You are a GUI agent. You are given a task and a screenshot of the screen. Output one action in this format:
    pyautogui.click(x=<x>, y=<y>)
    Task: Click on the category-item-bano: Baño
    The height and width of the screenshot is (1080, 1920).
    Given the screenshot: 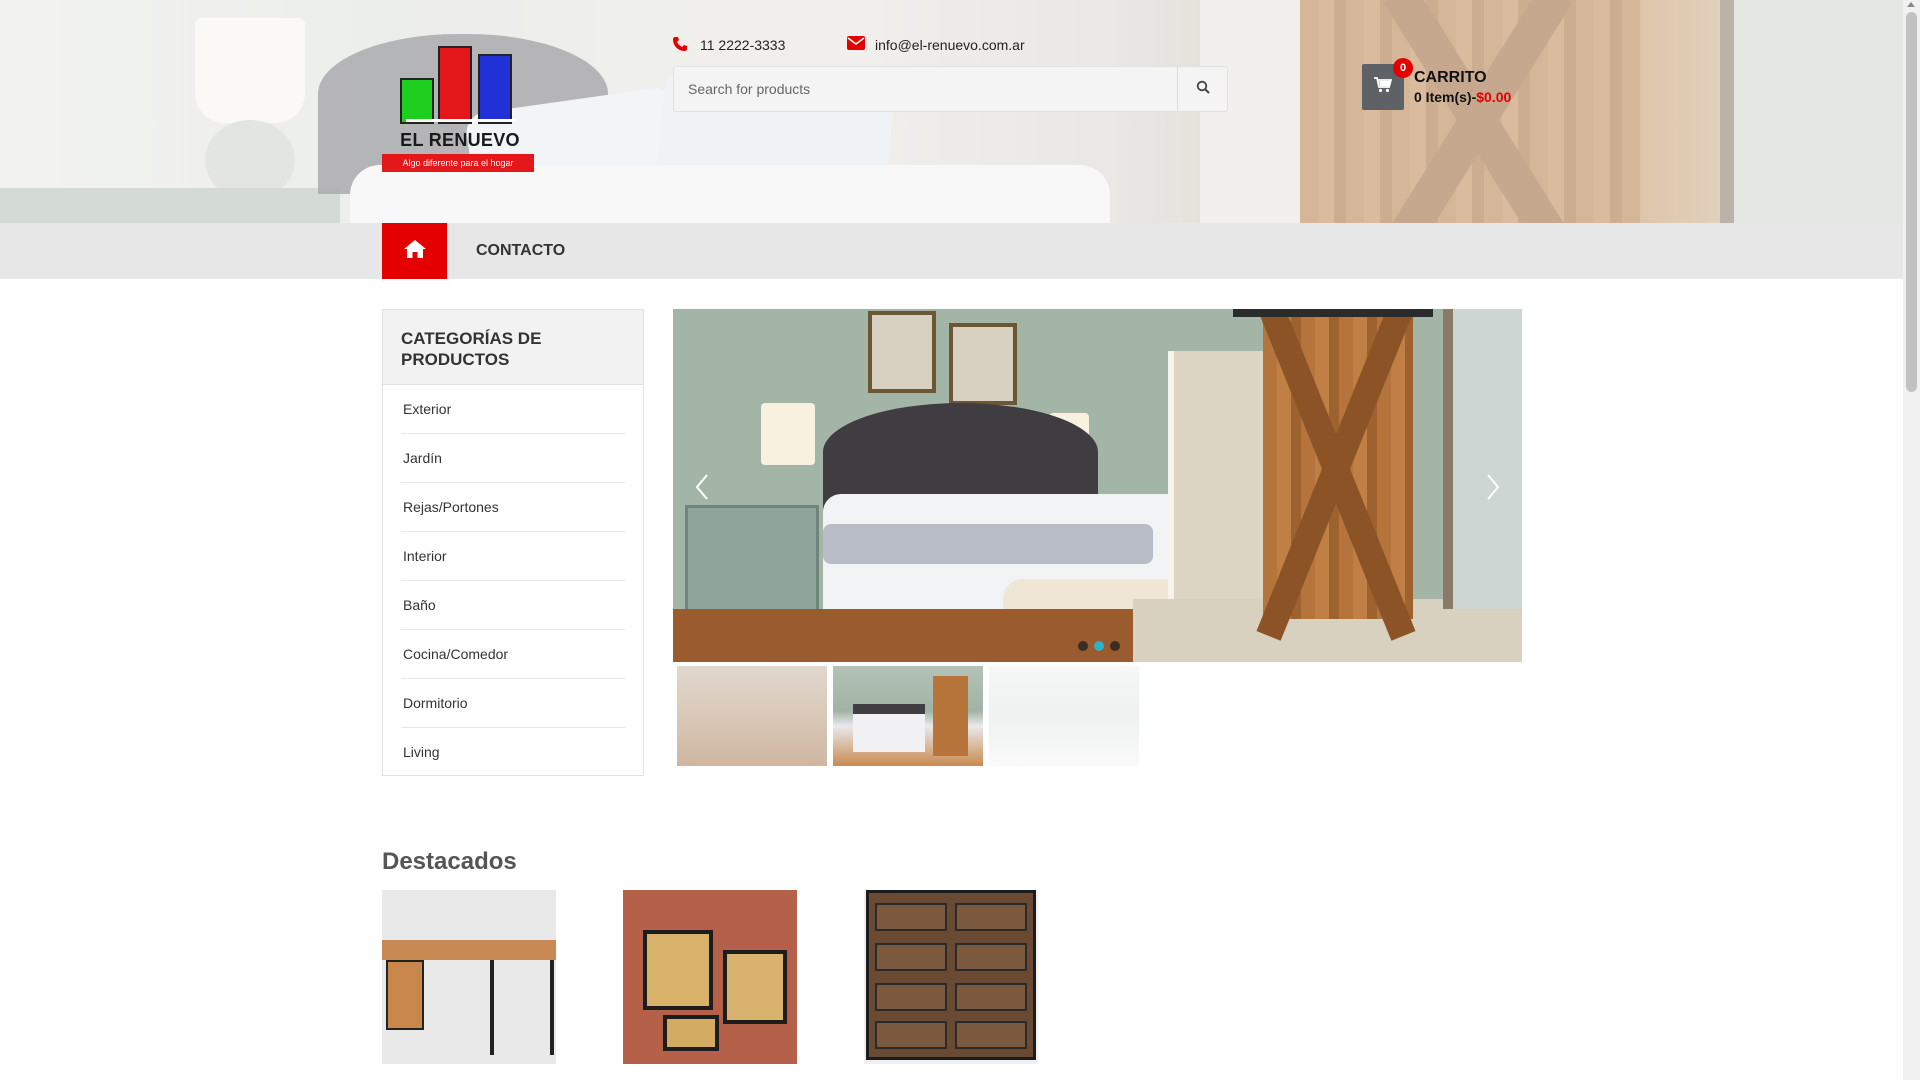 What is the action you would take?
    pyautogui.click(x=513, y=605)
    